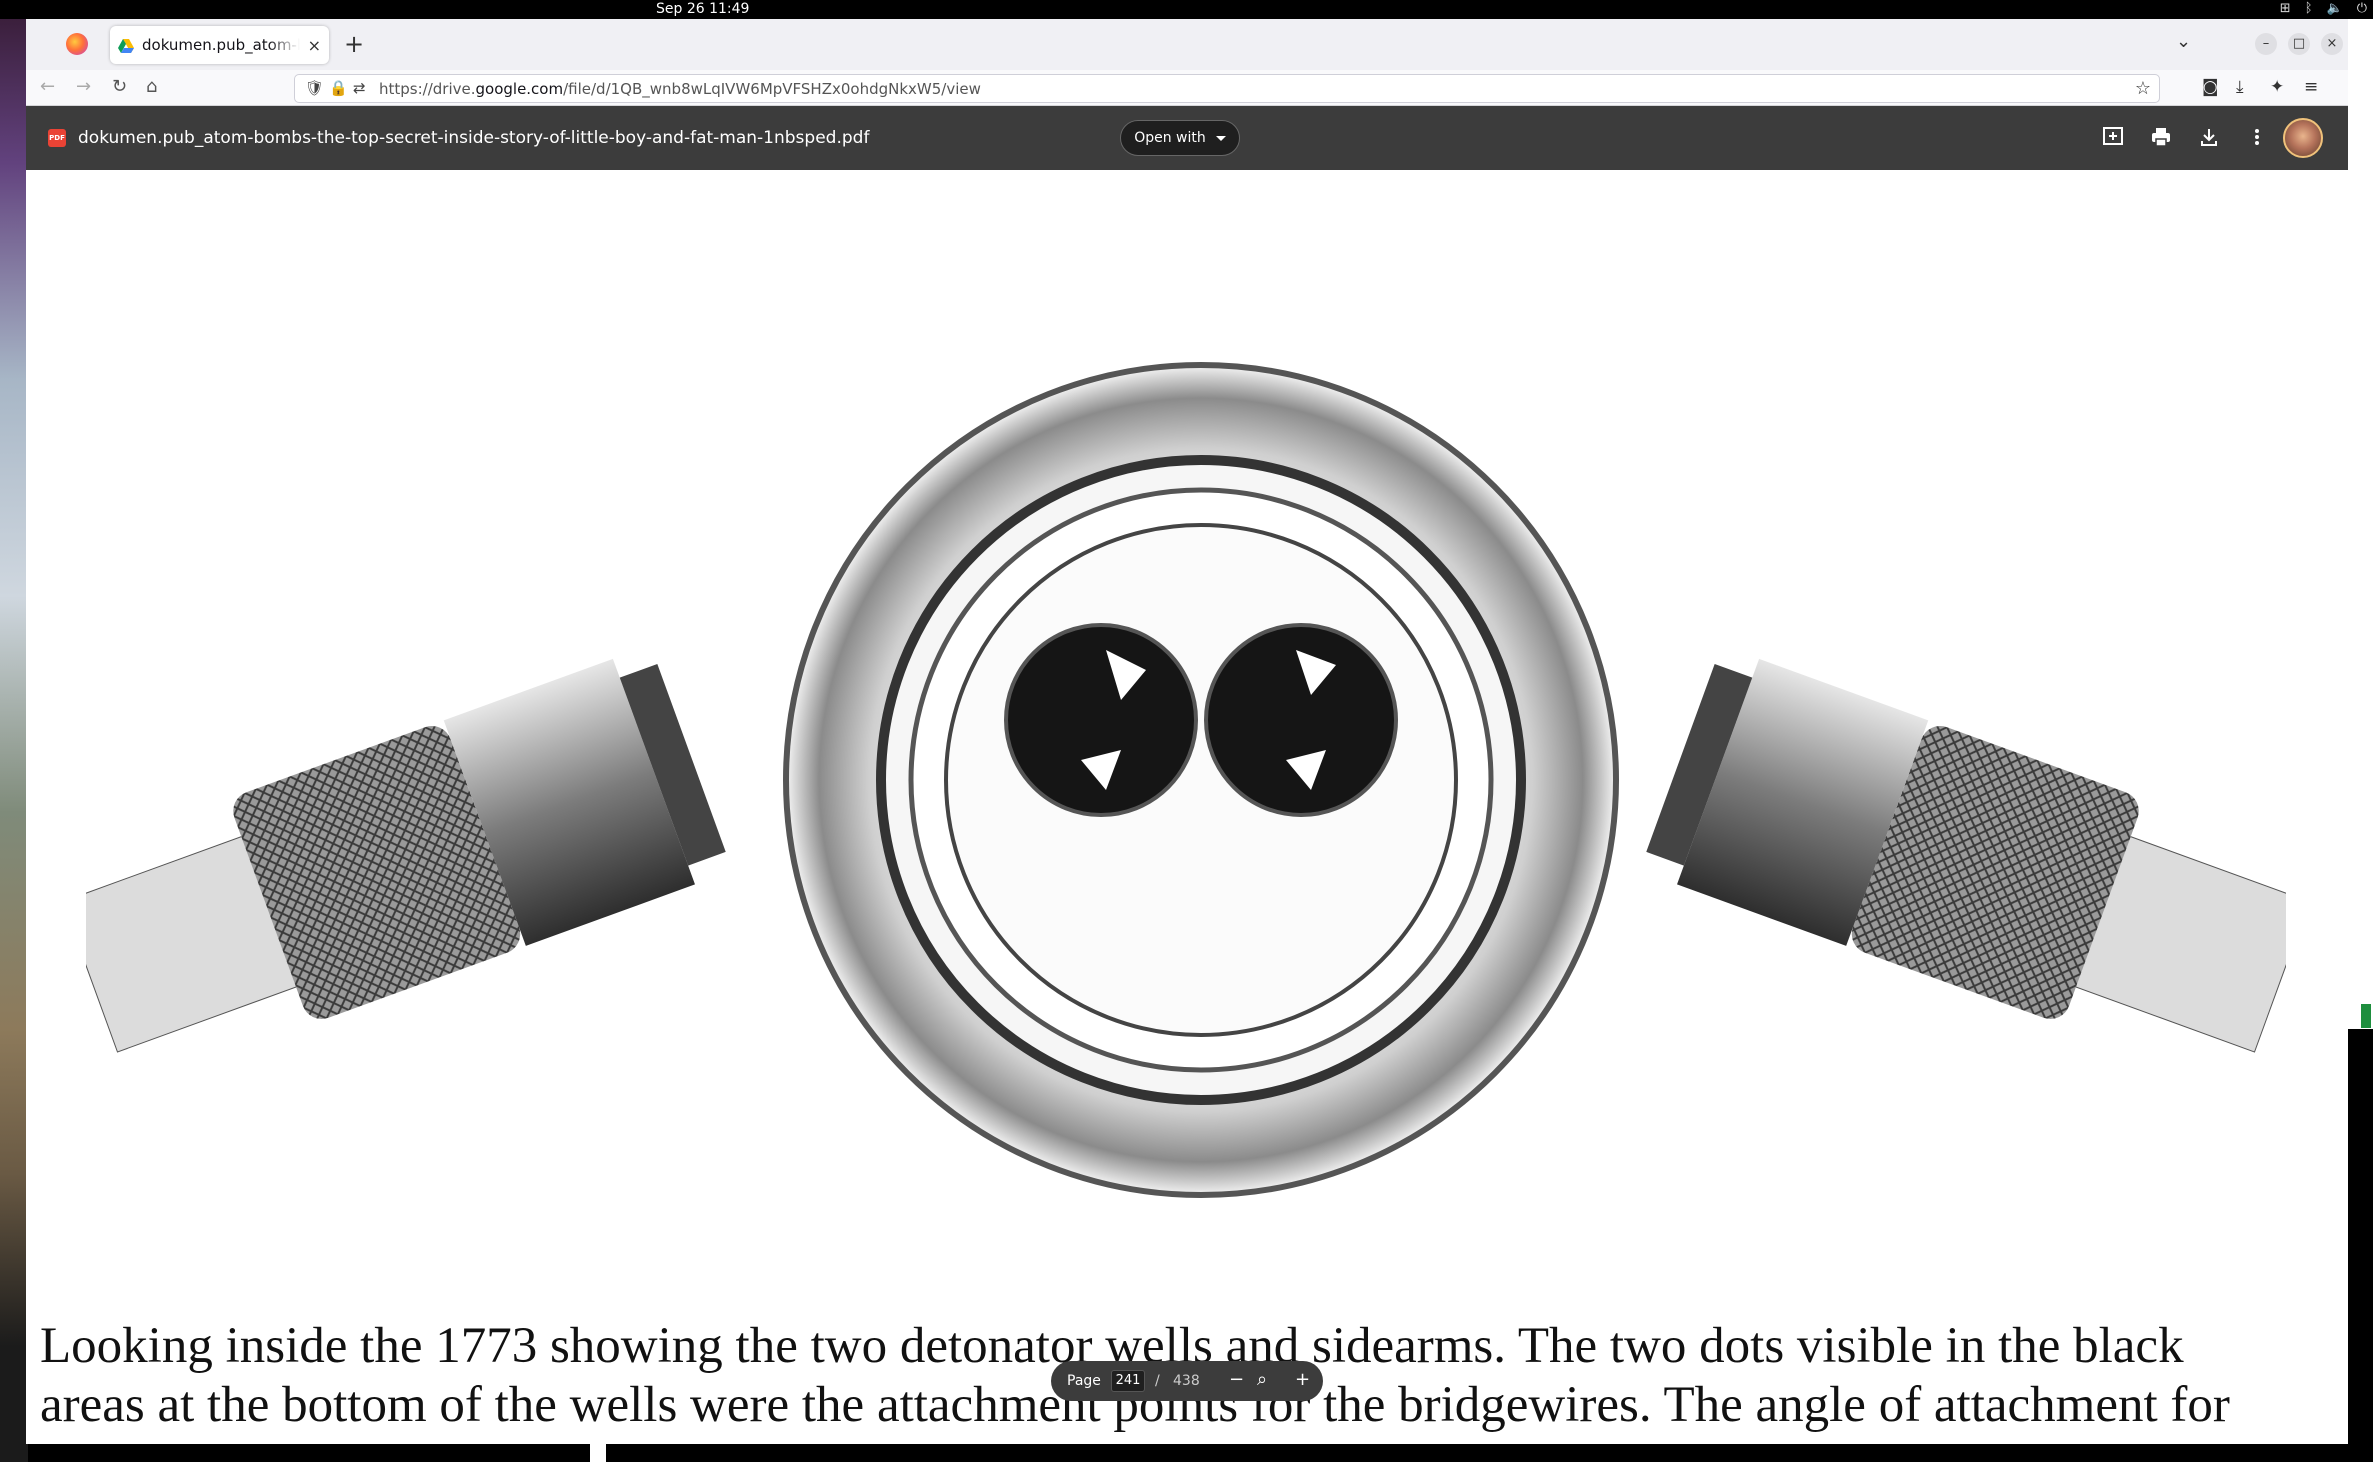 This screenshot has height=1462, width=2373. What do you see at coordinates (702, 9) in the screenshot?
I see `system-clock: Sep 26 11:49` at bounding box center [702, 9].